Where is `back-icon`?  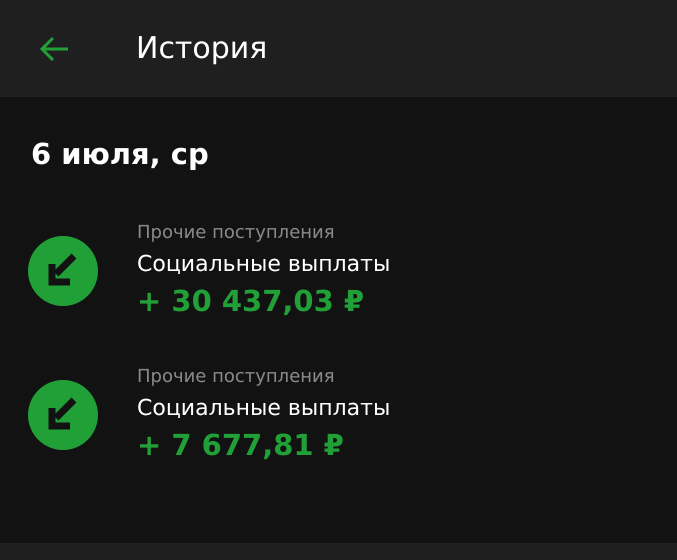
back-icon is located at coordinates (54, 48).